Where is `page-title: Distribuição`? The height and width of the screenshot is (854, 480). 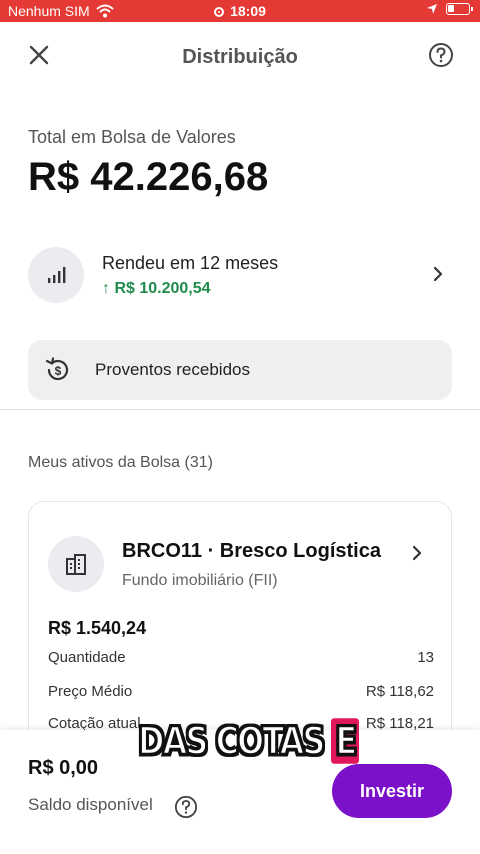
page-title: Distribuição is located at coordinates (240, 57).